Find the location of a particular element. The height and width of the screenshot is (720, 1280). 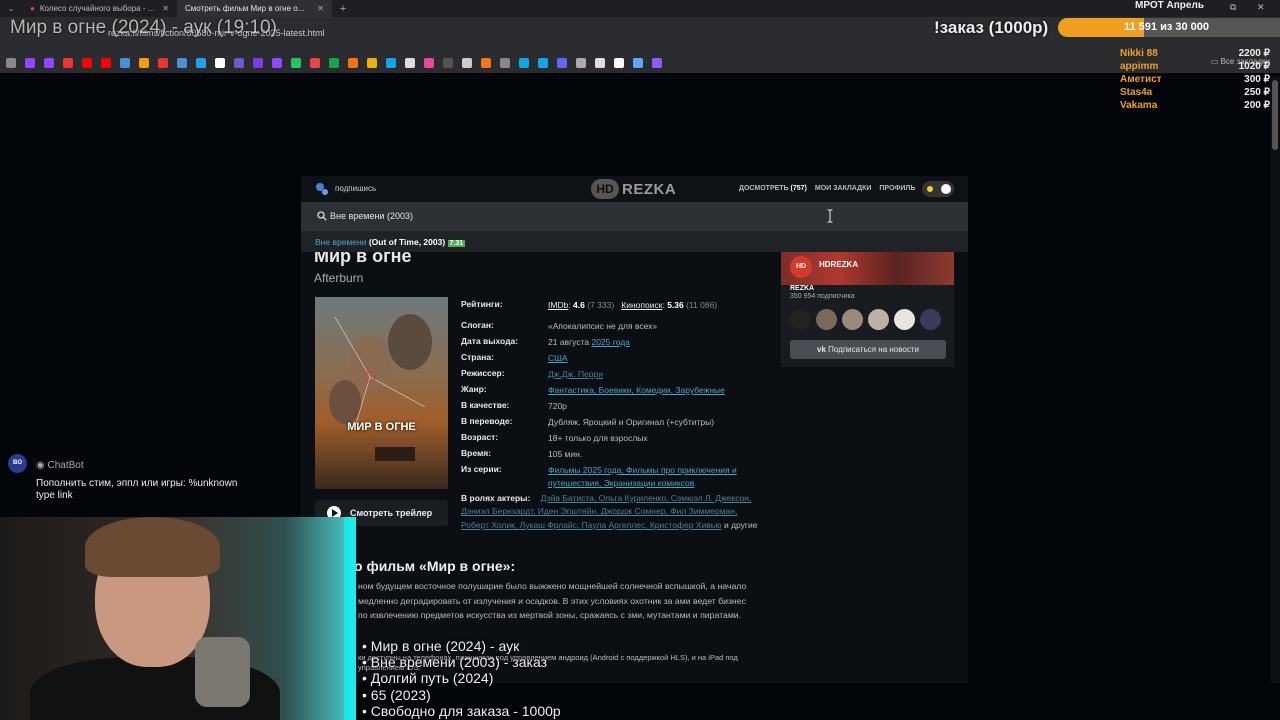

release-year-link: 2025 года is located at coordinates (610, 342).